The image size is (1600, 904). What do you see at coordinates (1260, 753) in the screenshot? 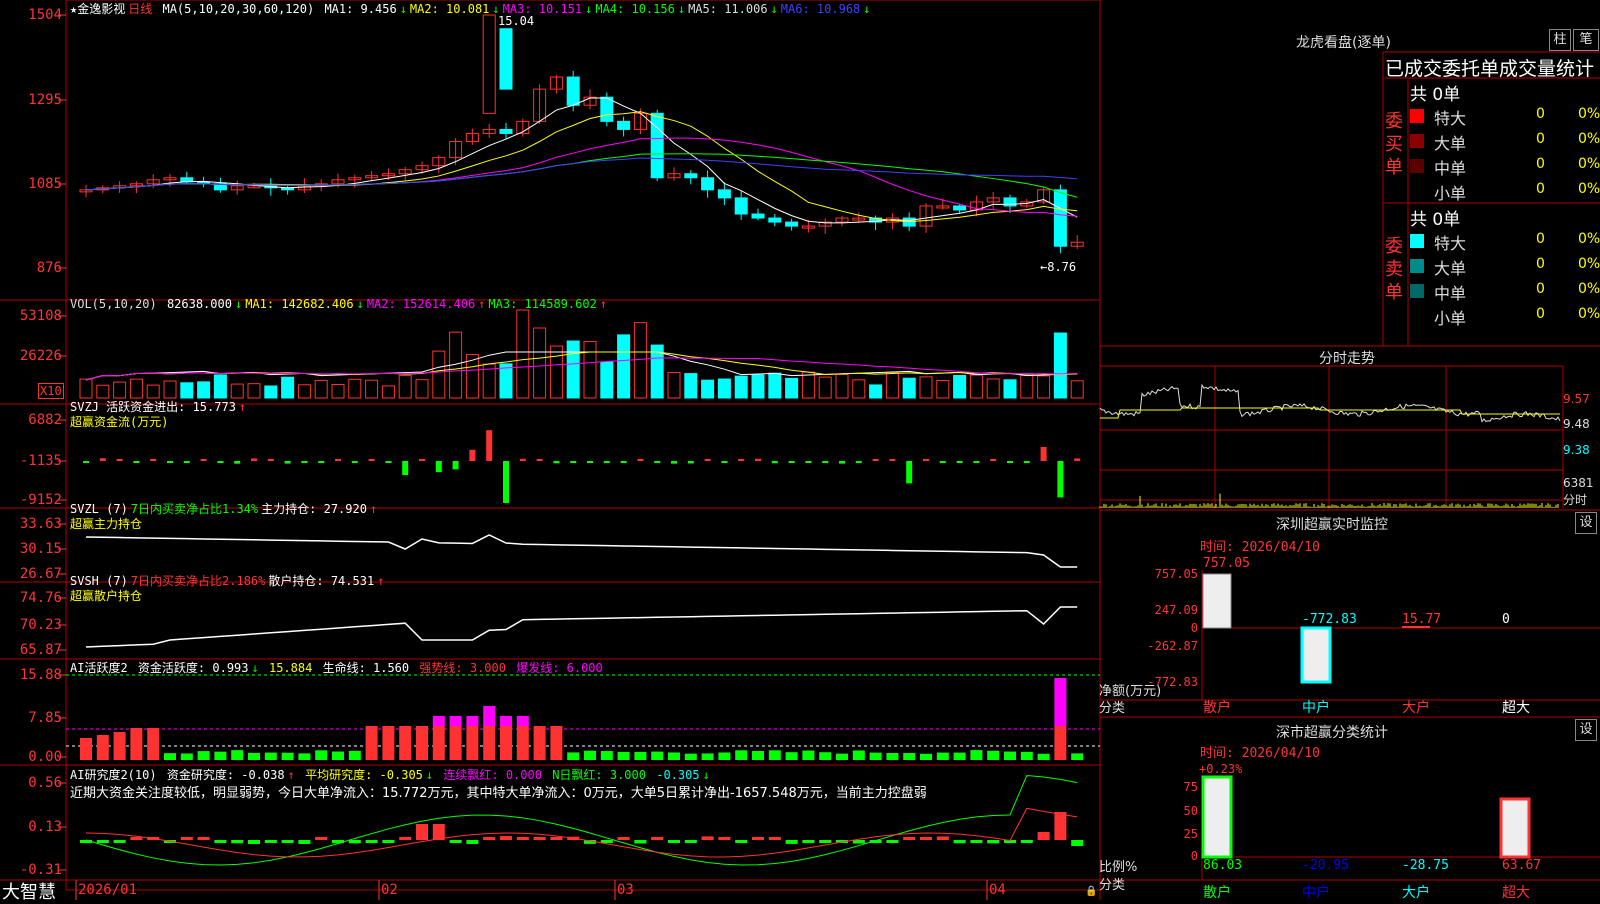
I see `class-time: 时间: 2026/04/10` at bounding box center [1260, 753].